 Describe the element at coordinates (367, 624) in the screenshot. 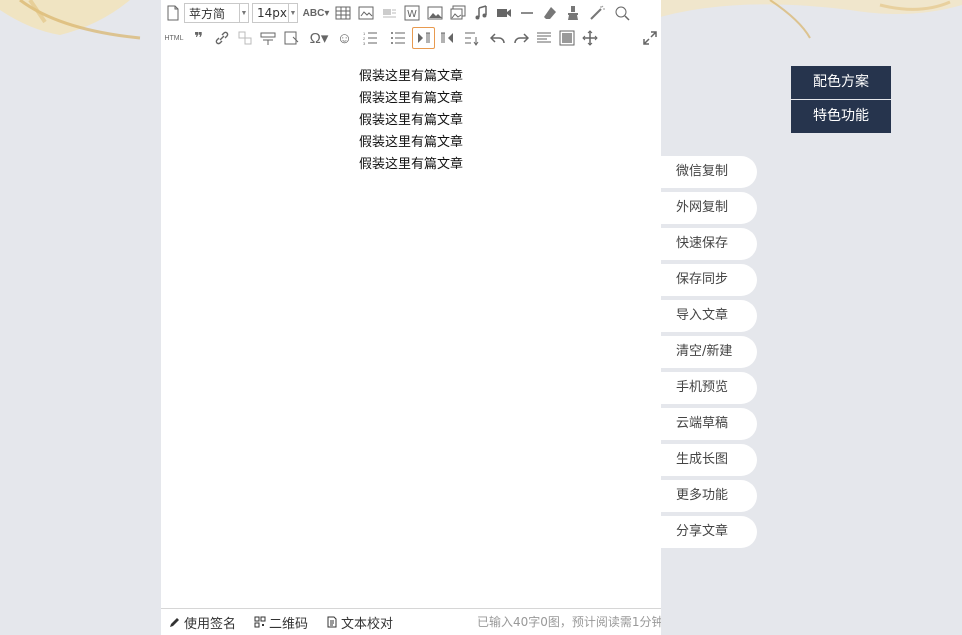

I see `proofread-label: 文本校对` at that location.